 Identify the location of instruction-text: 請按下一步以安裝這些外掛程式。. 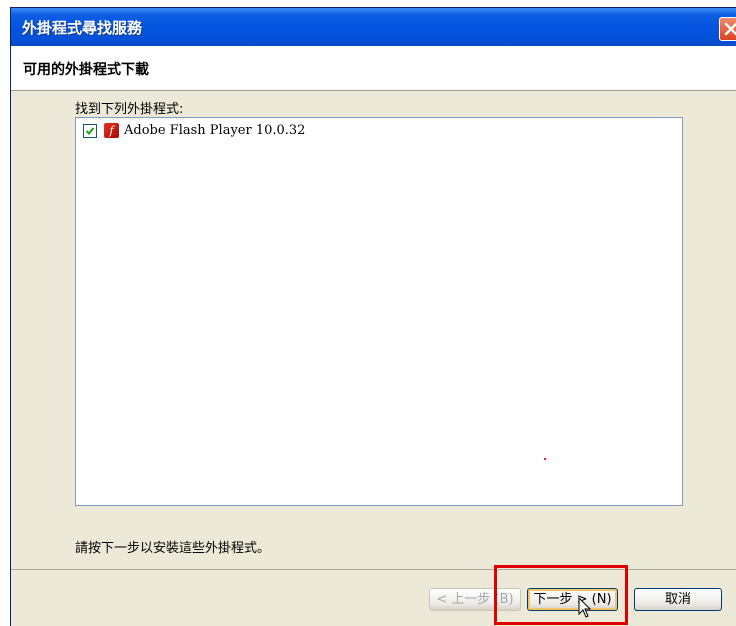
(173, 548).